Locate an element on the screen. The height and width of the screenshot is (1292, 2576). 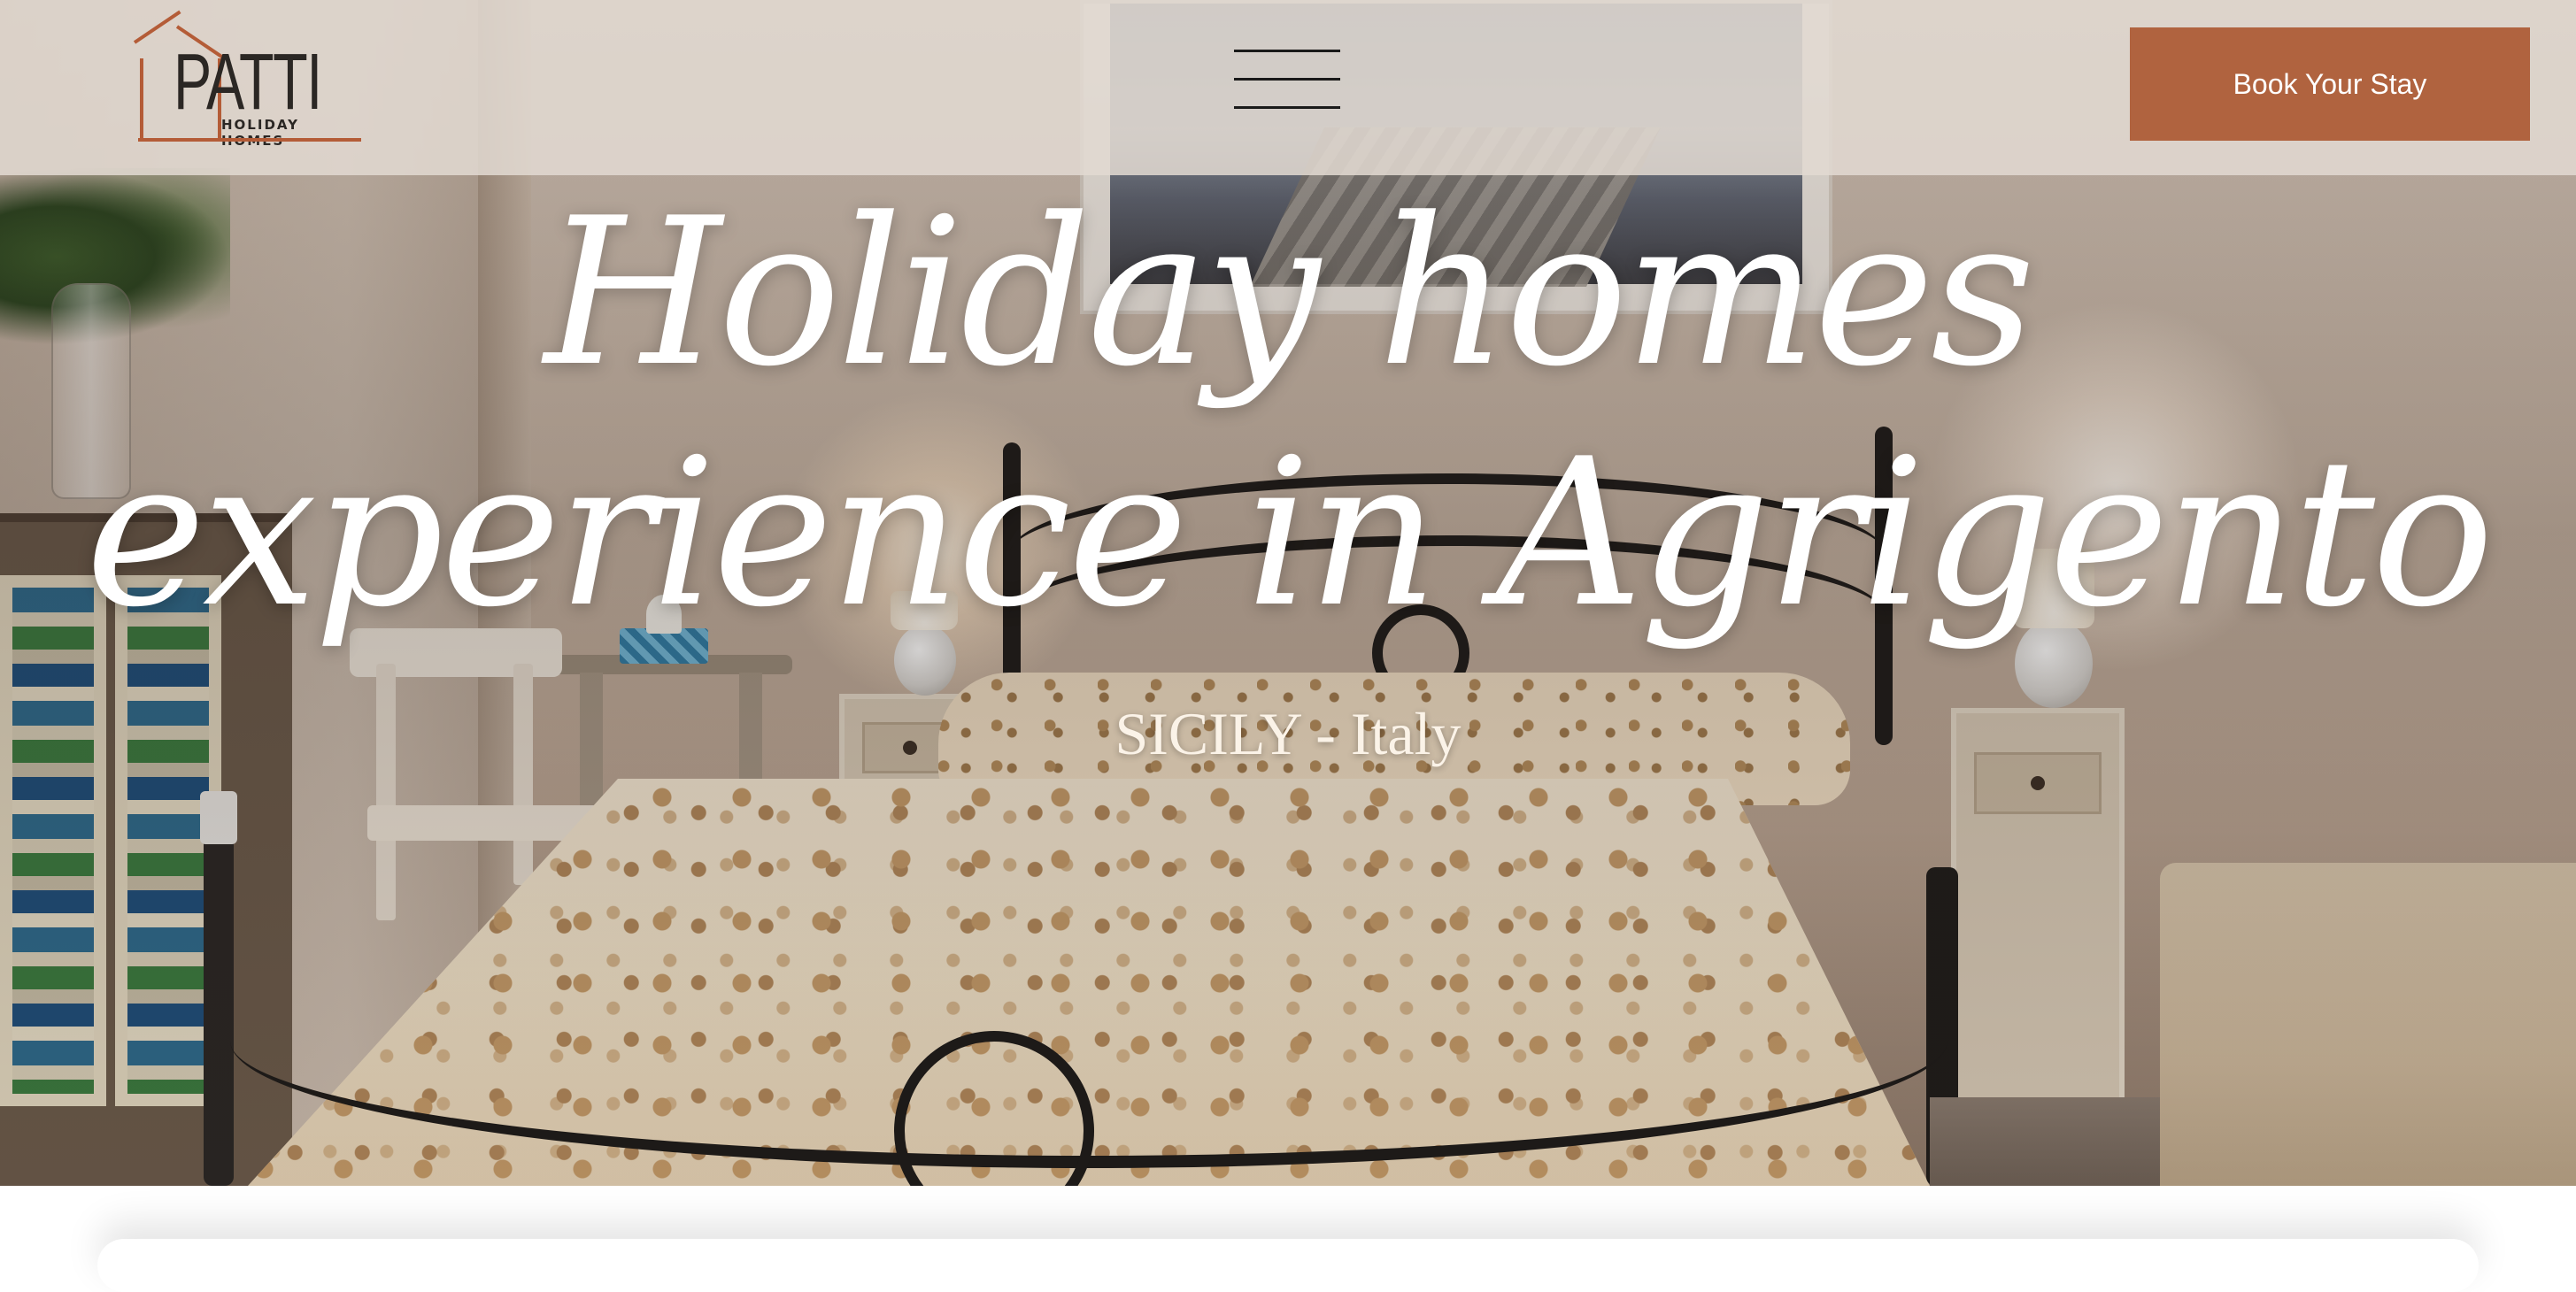
content-card is located at coordinates (1288, 1224).